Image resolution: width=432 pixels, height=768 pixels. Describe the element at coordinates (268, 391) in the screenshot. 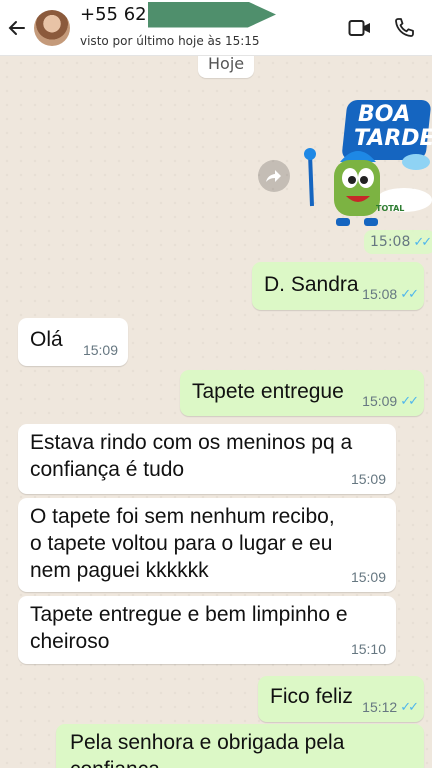

I see `message-text: Tapete entregue` at that location.